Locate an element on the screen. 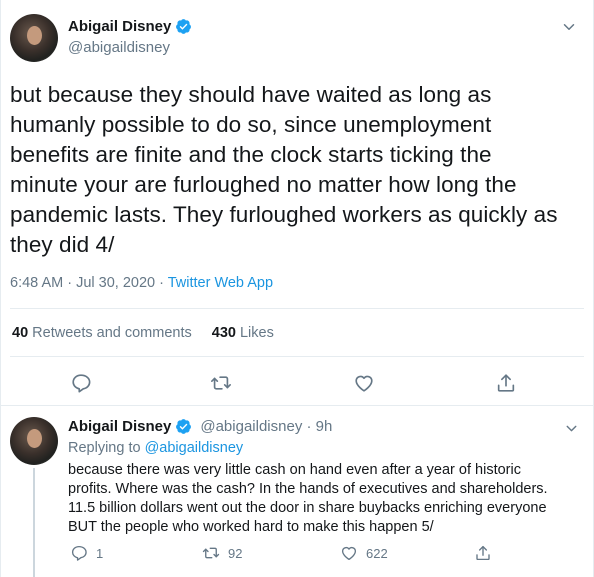  replying-to: Replying to @abigaildisney is located at coordinates (155, 448).